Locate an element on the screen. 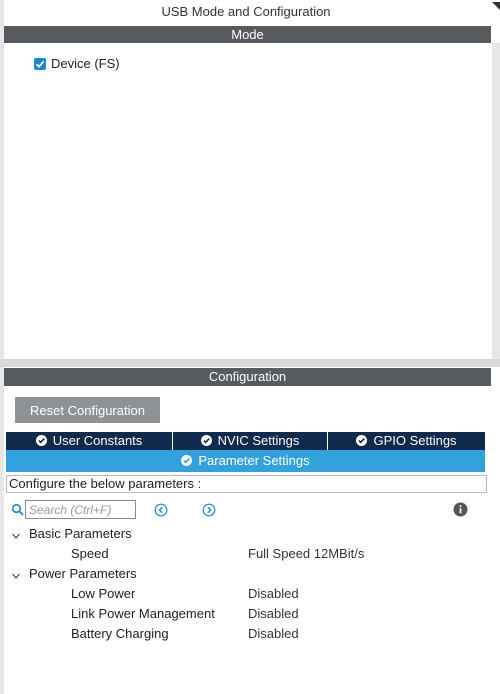 The width and height of the screenshot is (500, 694). arrow-left-circle-icon is located at coordinates (161, 510).